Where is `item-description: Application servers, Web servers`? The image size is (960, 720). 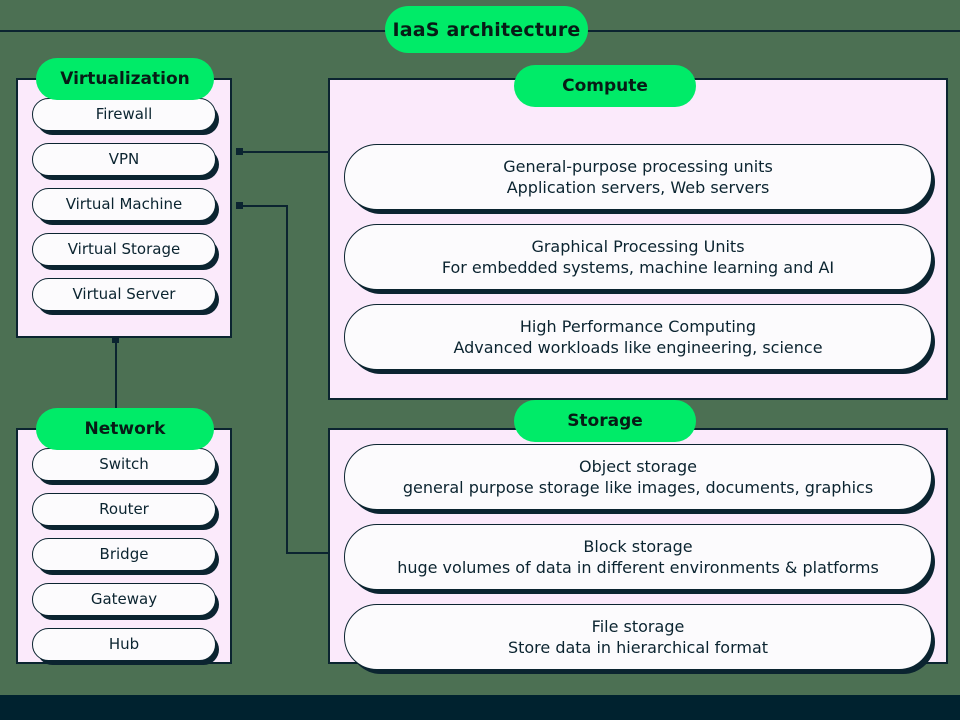 item-description: Application servers, Web servers is located at coordinates (638, 187).